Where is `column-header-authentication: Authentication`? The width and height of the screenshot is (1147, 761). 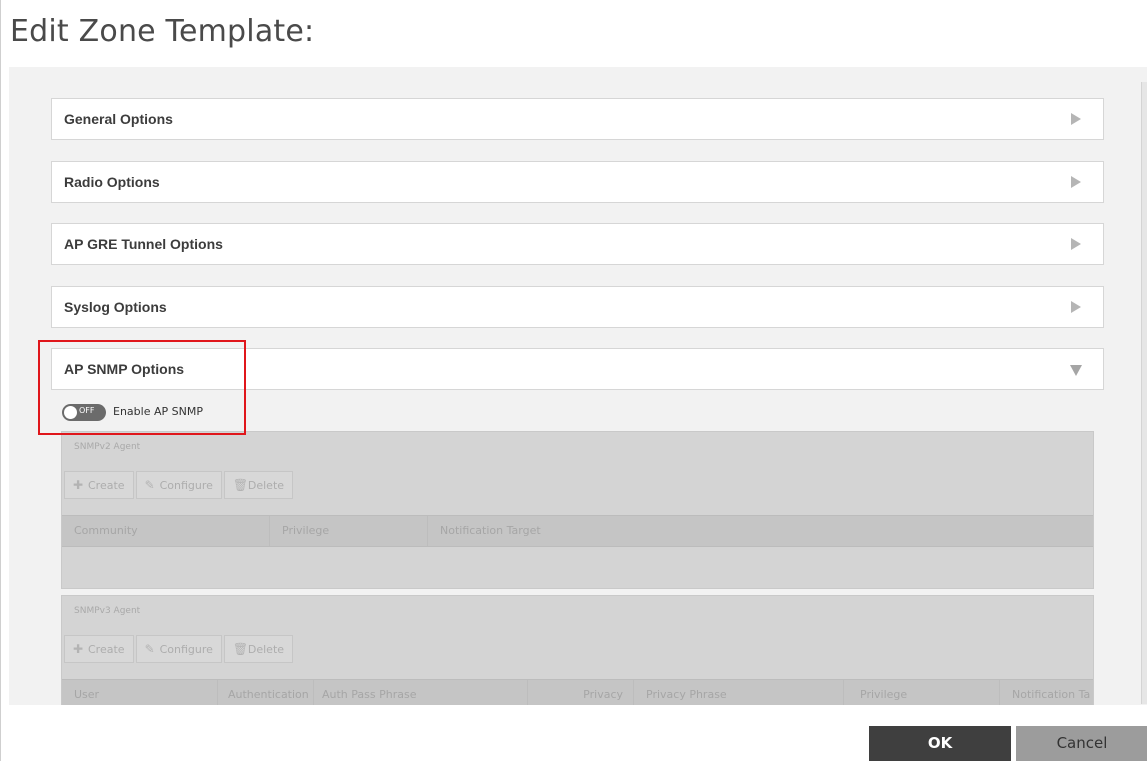
column-header-authentication: Authentication is located at coordinates (266, 692).